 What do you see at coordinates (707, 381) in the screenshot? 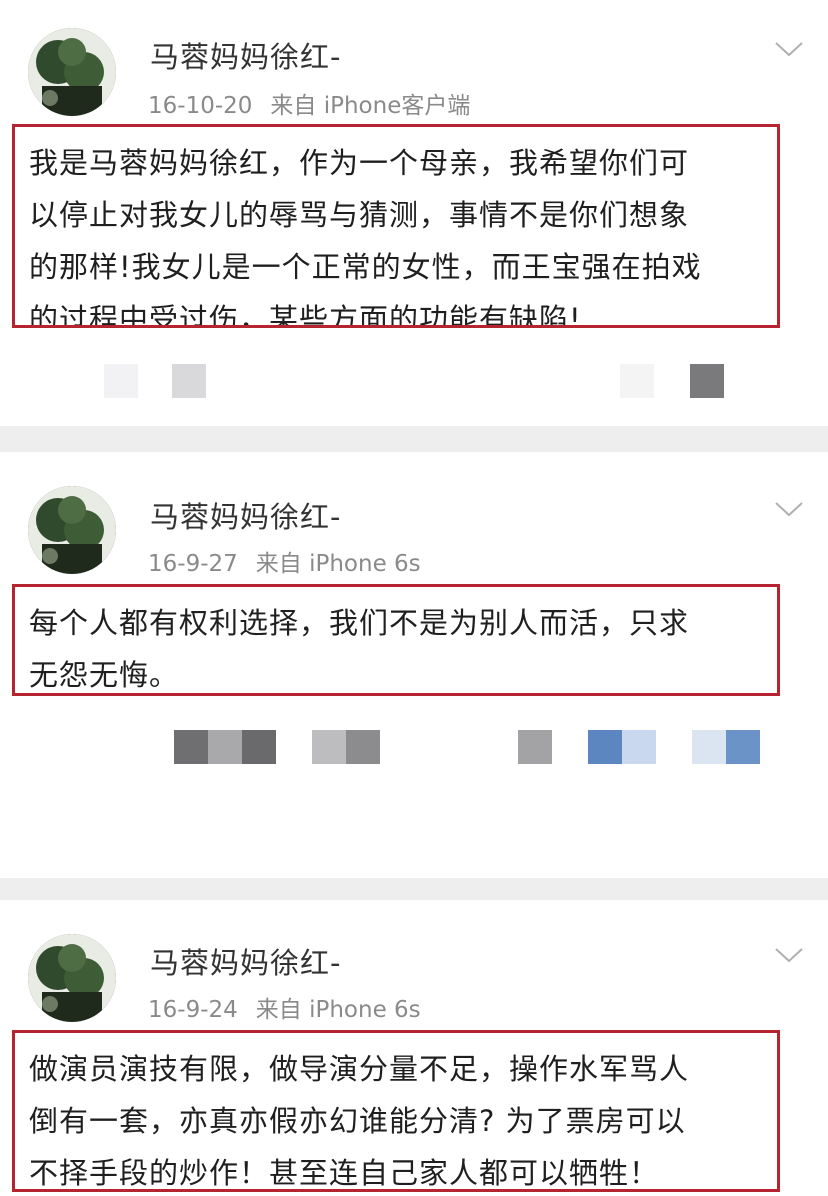
I see `share-button` at bounding box center [707, 381].